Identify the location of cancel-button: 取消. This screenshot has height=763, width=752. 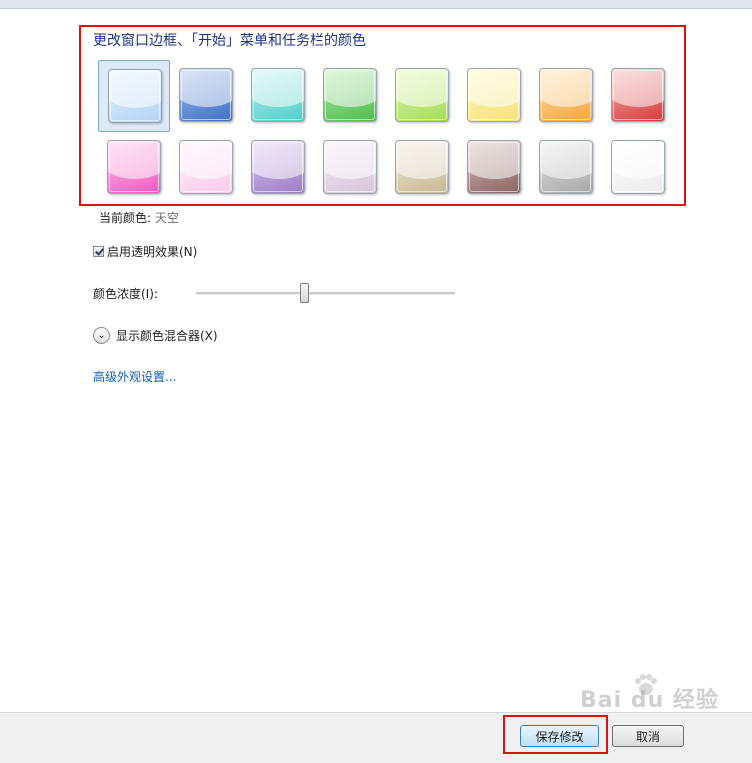
(648, 736).